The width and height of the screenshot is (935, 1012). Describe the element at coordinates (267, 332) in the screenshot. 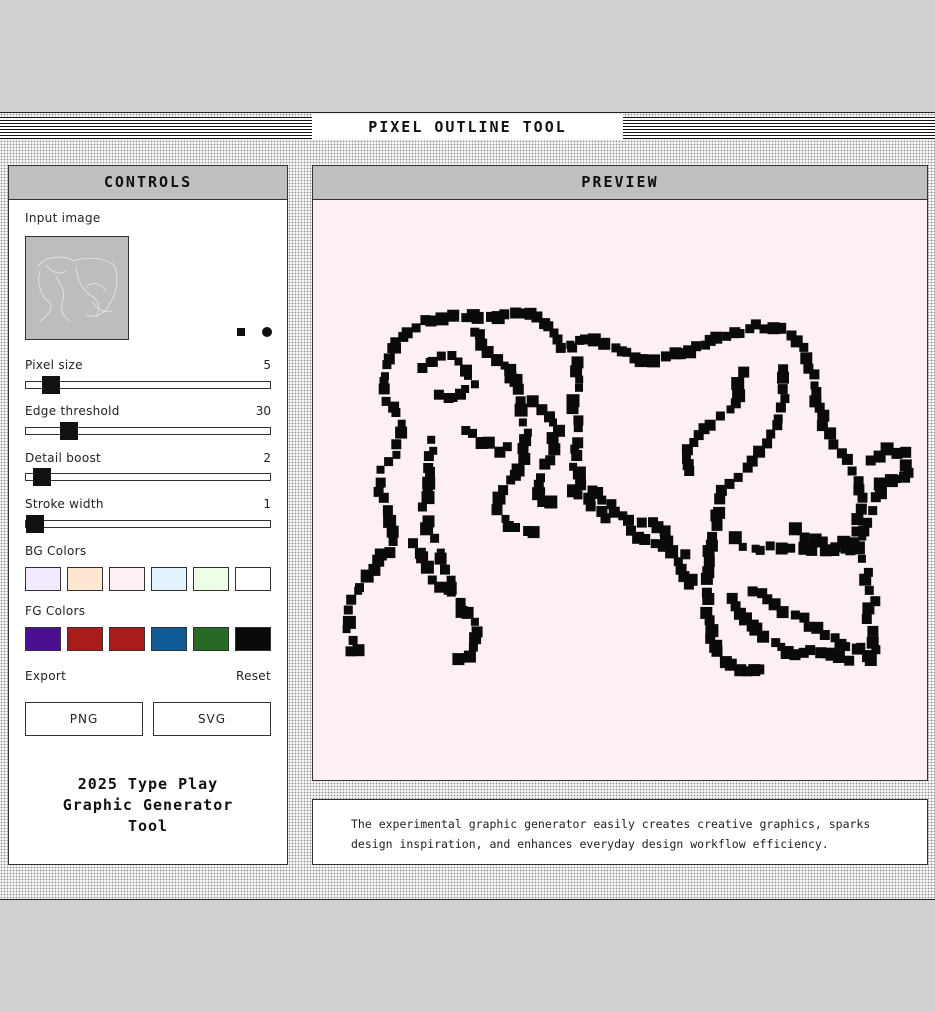

I see `circle-shape-toggle-icon` at that location.